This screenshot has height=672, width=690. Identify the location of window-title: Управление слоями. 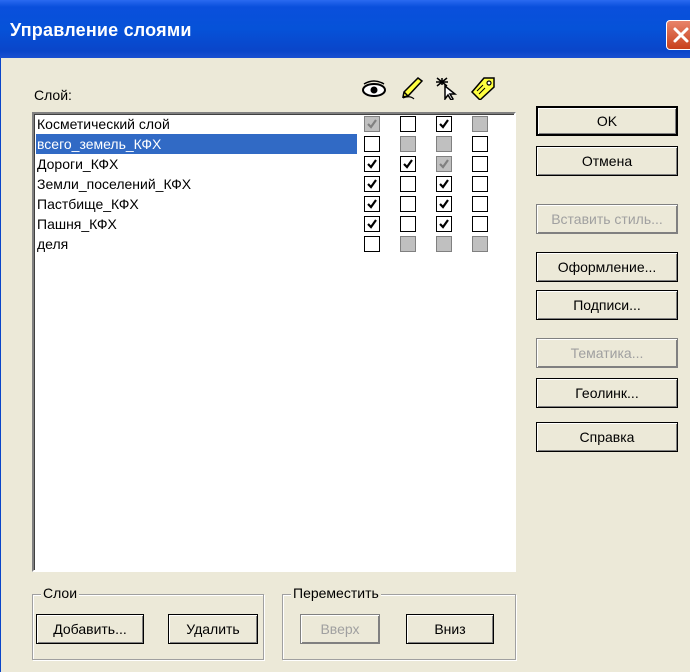
(101, 30).